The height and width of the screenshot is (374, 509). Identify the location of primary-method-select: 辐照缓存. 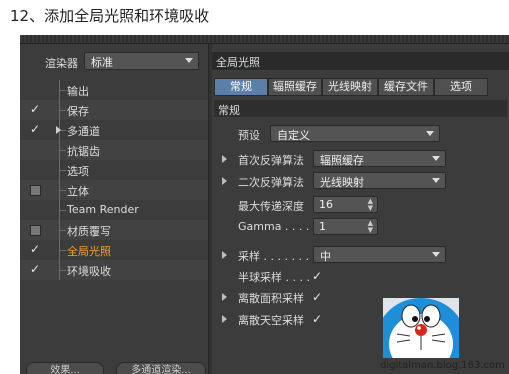
(379, 158).